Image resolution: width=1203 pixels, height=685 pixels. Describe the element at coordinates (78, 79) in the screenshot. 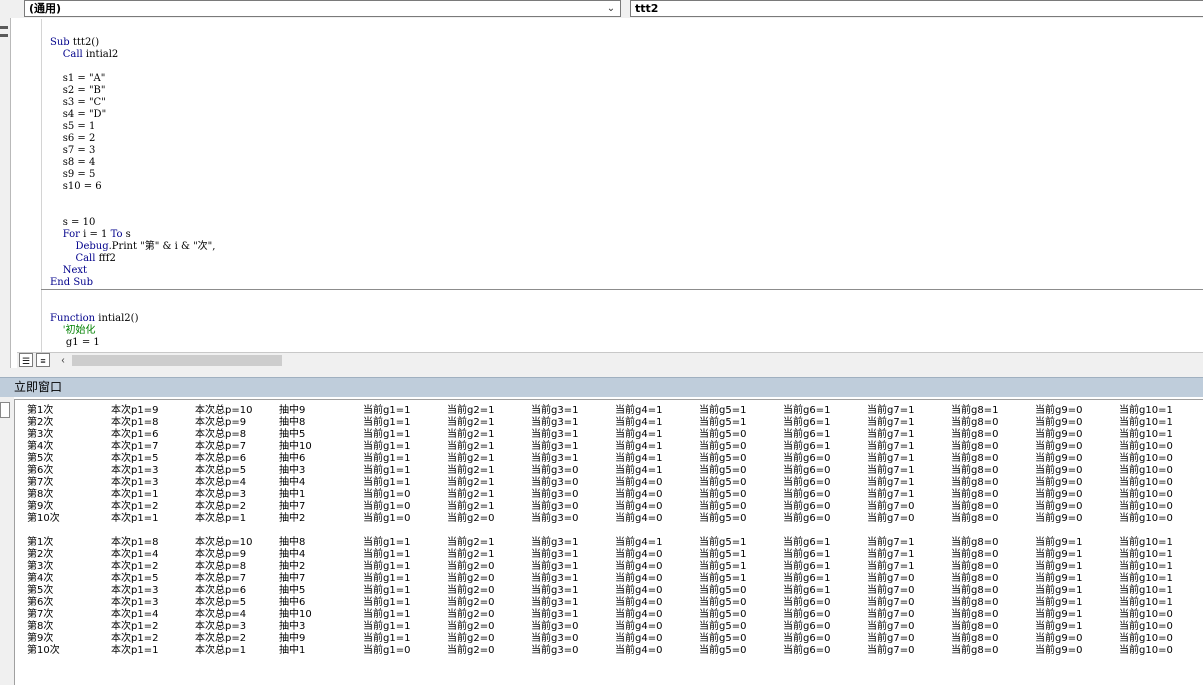

I see `code-line: s1 = "A"` at that location.